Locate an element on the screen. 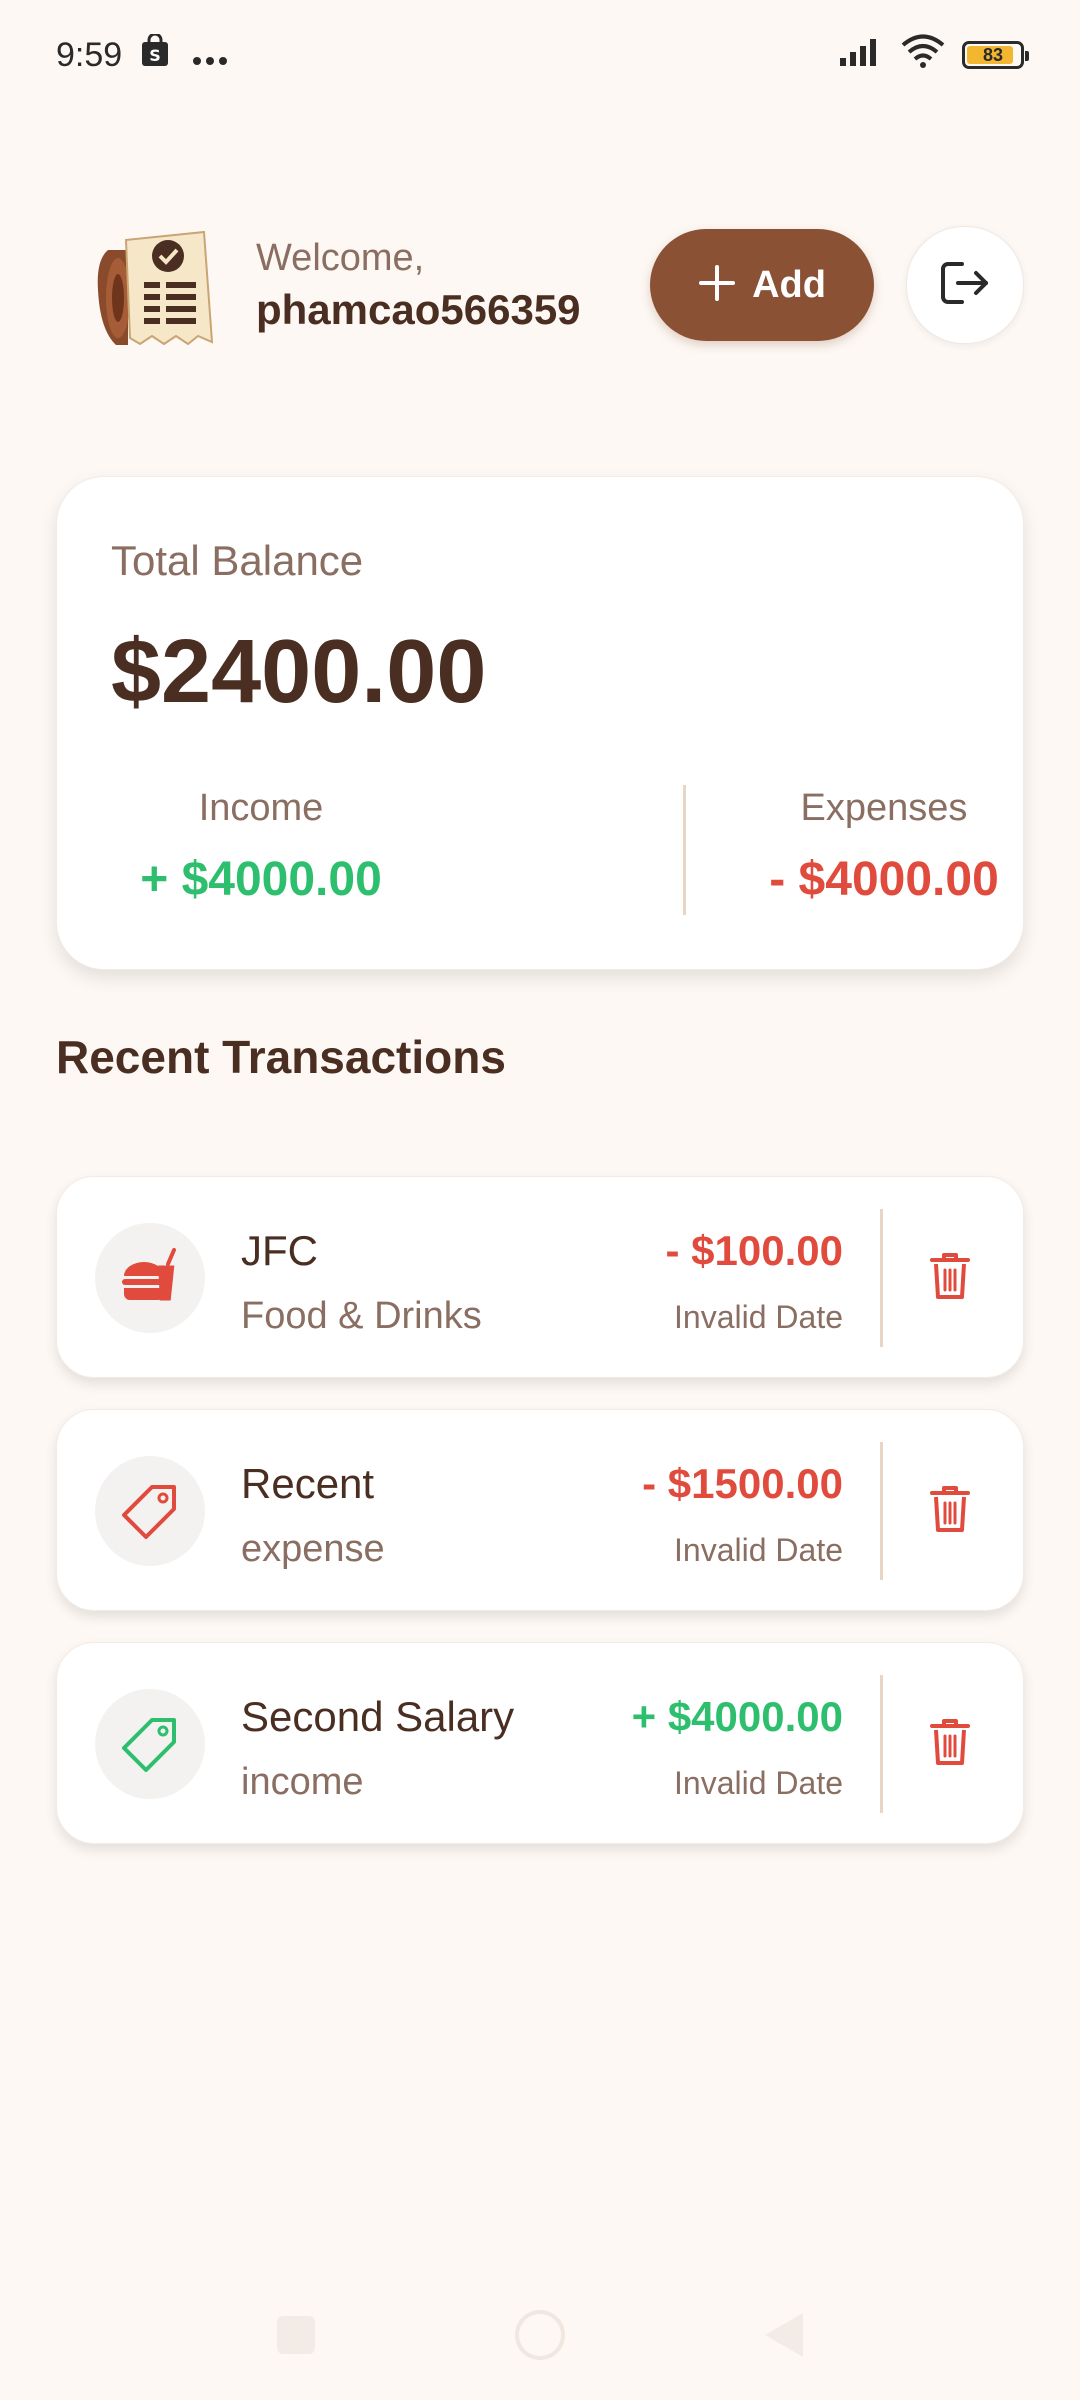  more-icon is located at coordinates (210, 55).